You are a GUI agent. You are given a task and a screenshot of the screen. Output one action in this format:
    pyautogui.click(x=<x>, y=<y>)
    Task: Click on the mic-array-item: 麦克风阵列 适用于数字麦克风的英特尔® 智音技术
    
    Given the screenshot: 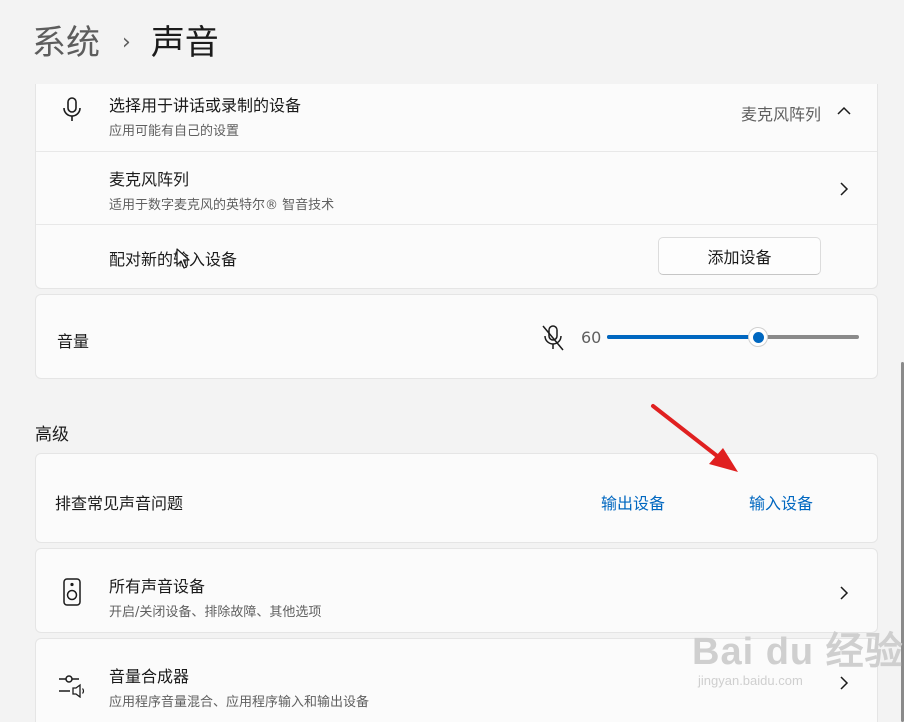 What is the action you would take?
    pyautogui.click(x=456, y=187)
    